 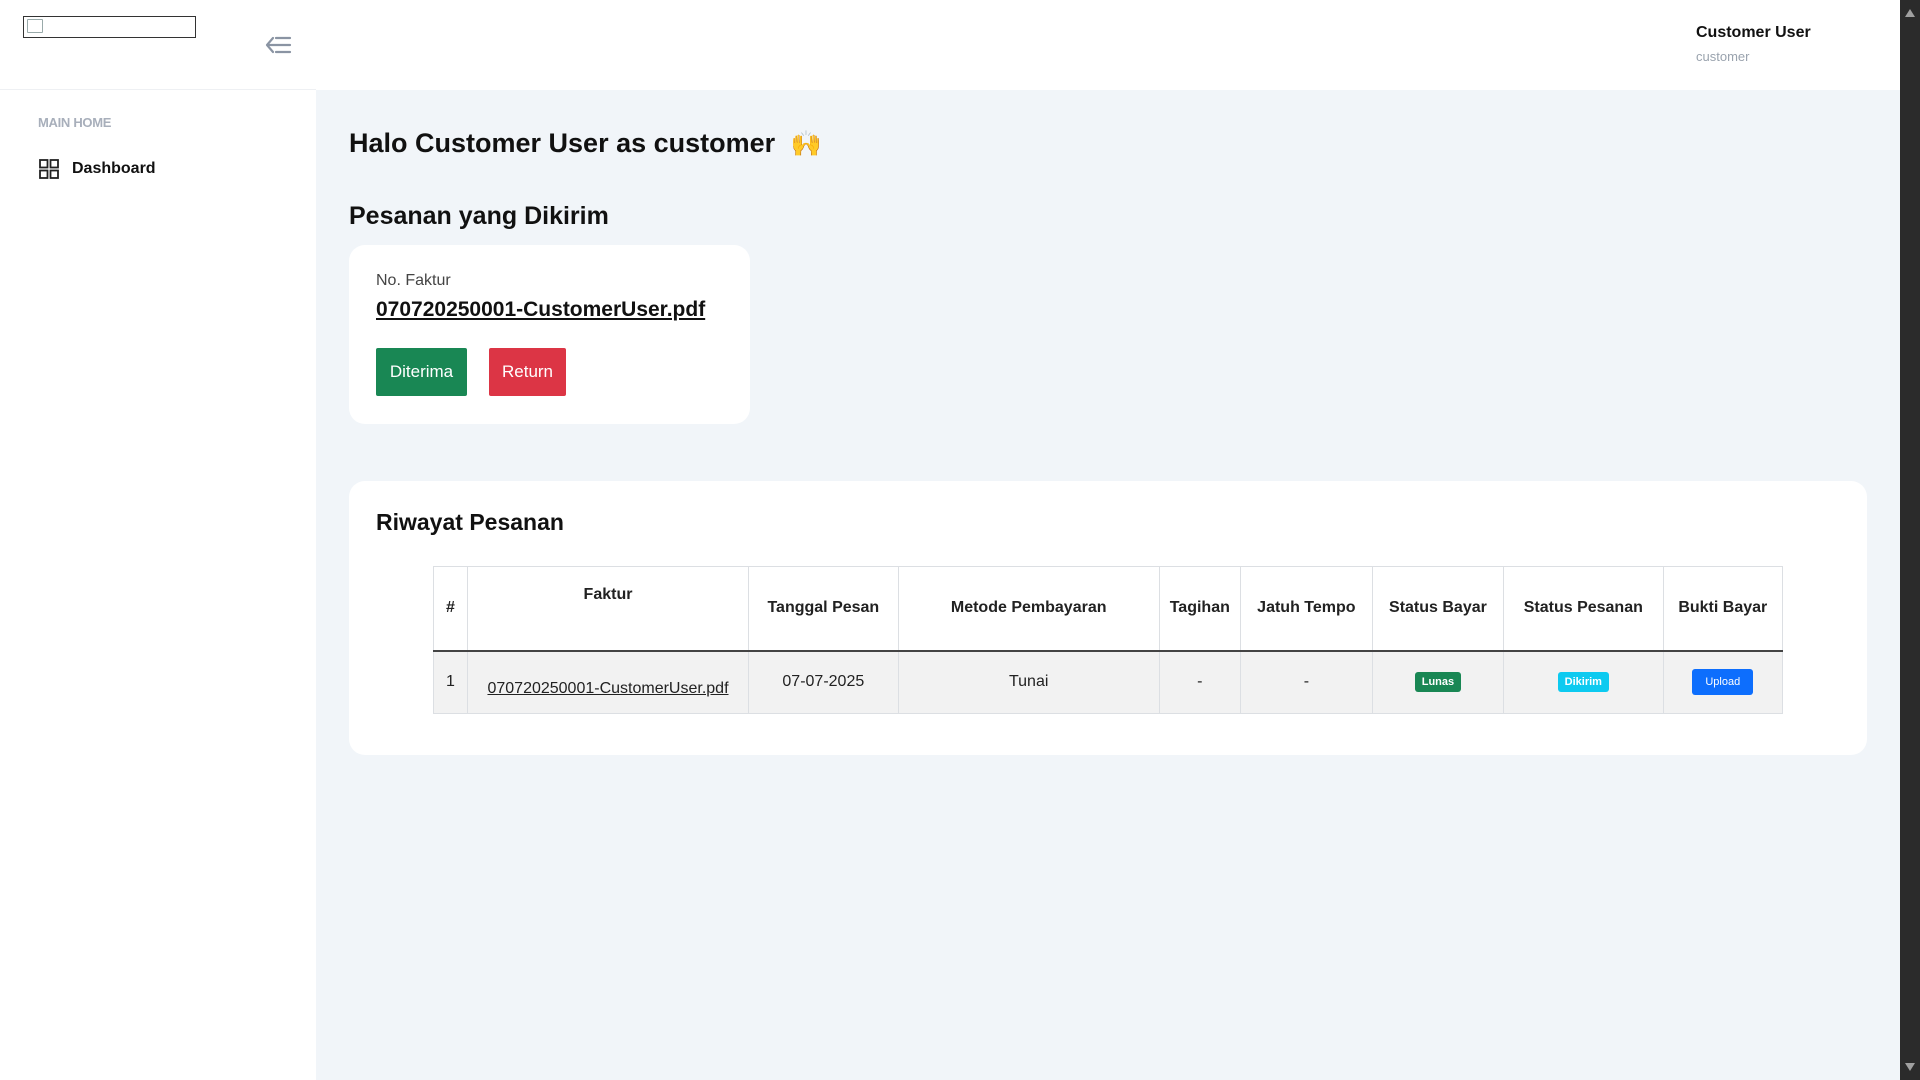 What do you see at coordinates (1910, 13) in the screenshot?
I see `scroll-up-arrow-icon` at bounding box center [1910, 13].